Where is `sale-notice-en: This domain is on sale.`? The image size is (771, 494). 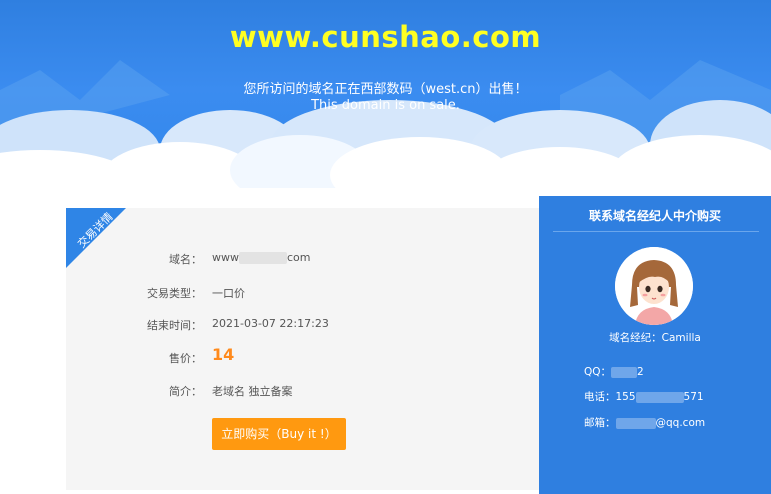
sale-notice-en: This domain is on sale. is located at coordinates (385, 105).